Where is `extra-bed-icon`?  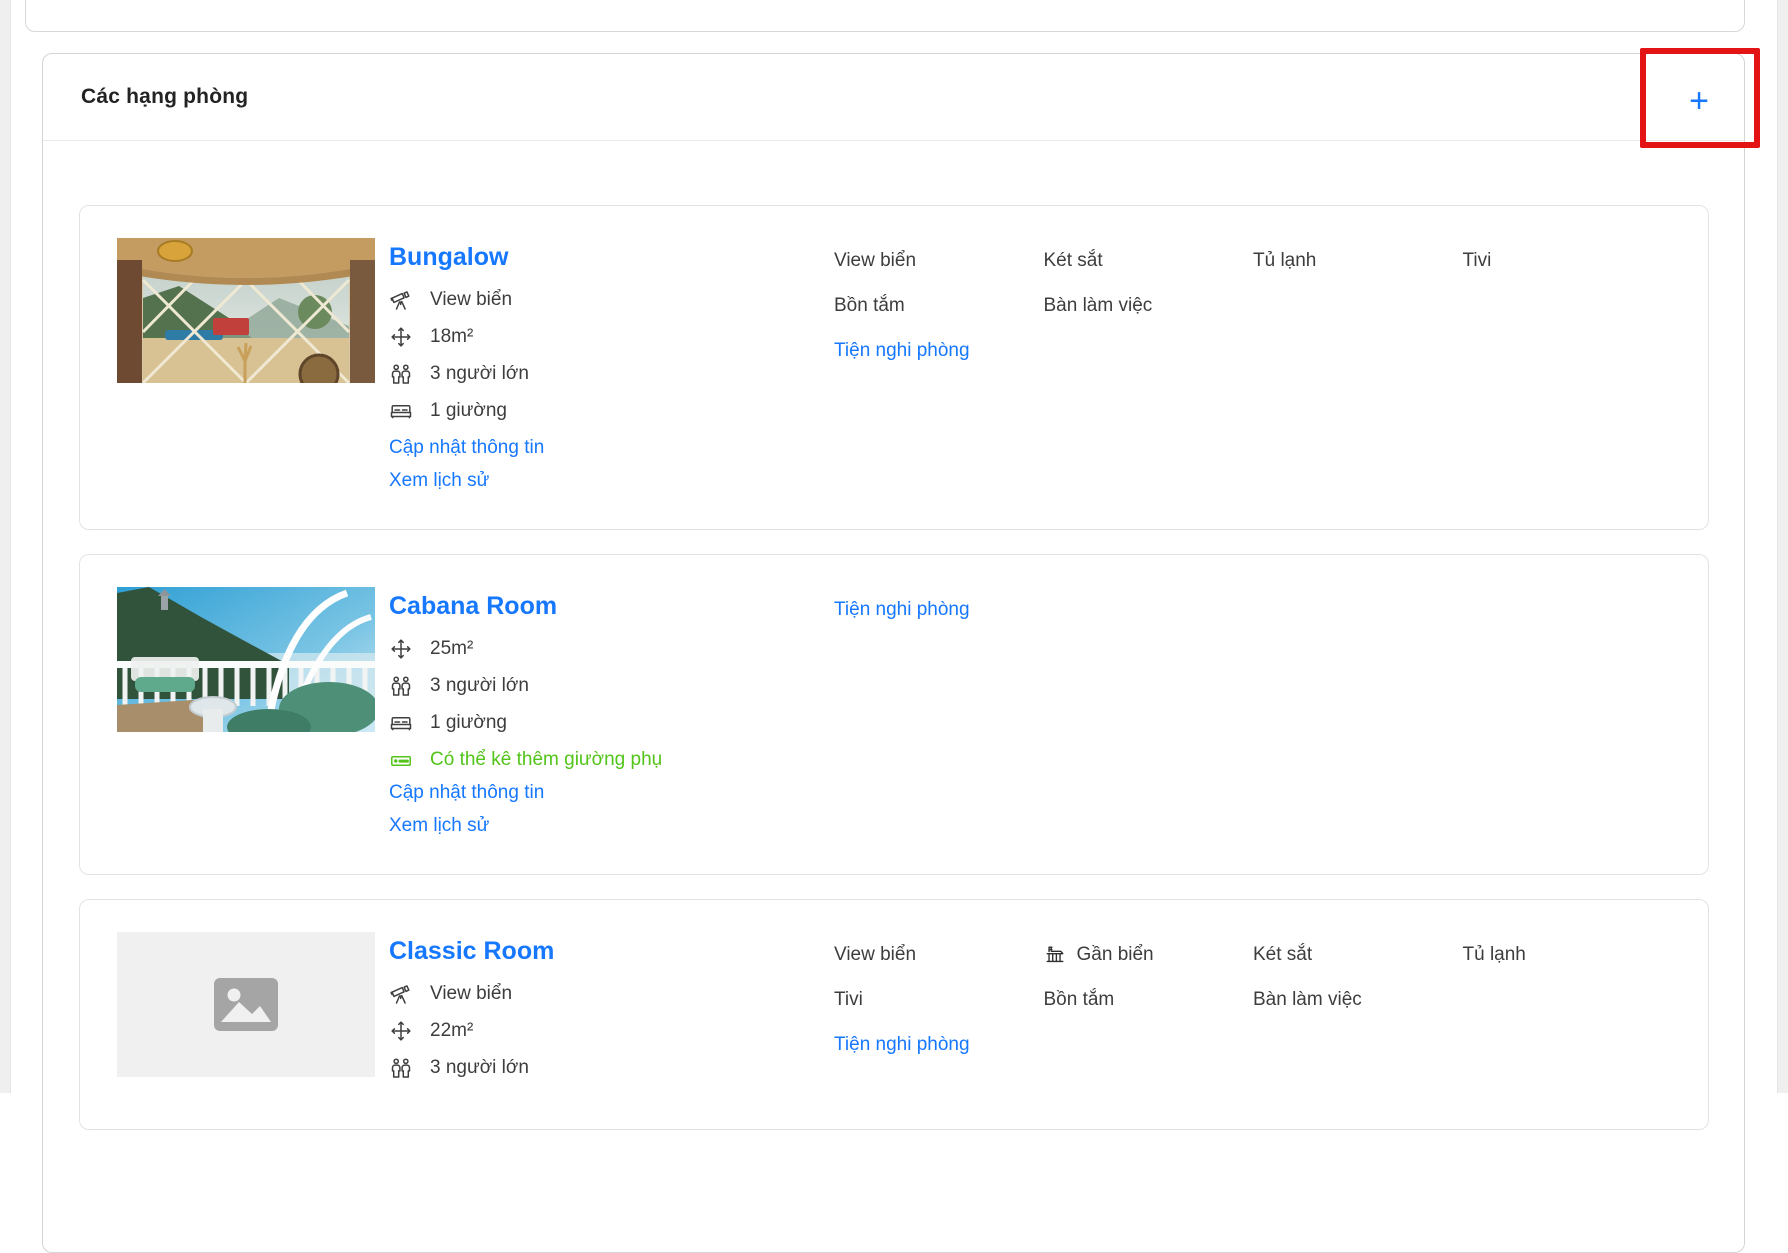 extra-bed-icon is located at coordinates (402, 760).